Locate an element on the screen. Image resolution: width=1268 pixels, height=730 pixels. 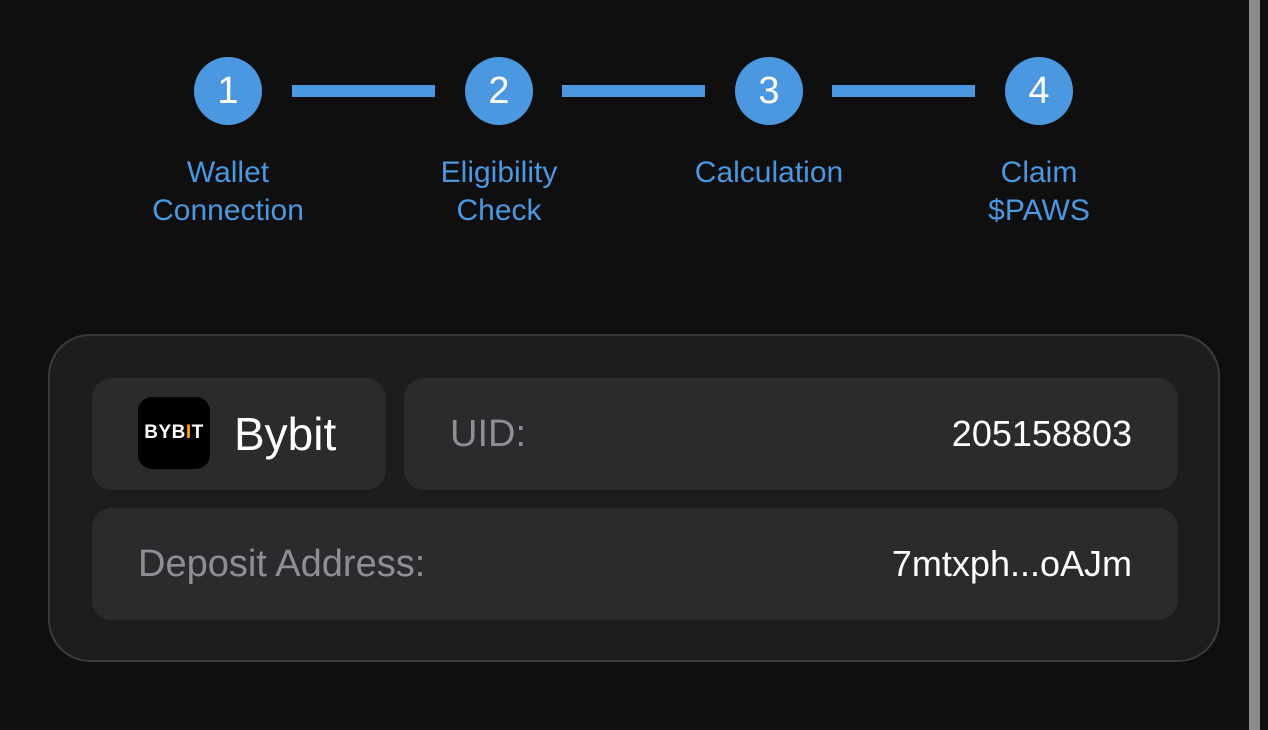
step-3-label: Calculation is located at coordinates (769, 173).